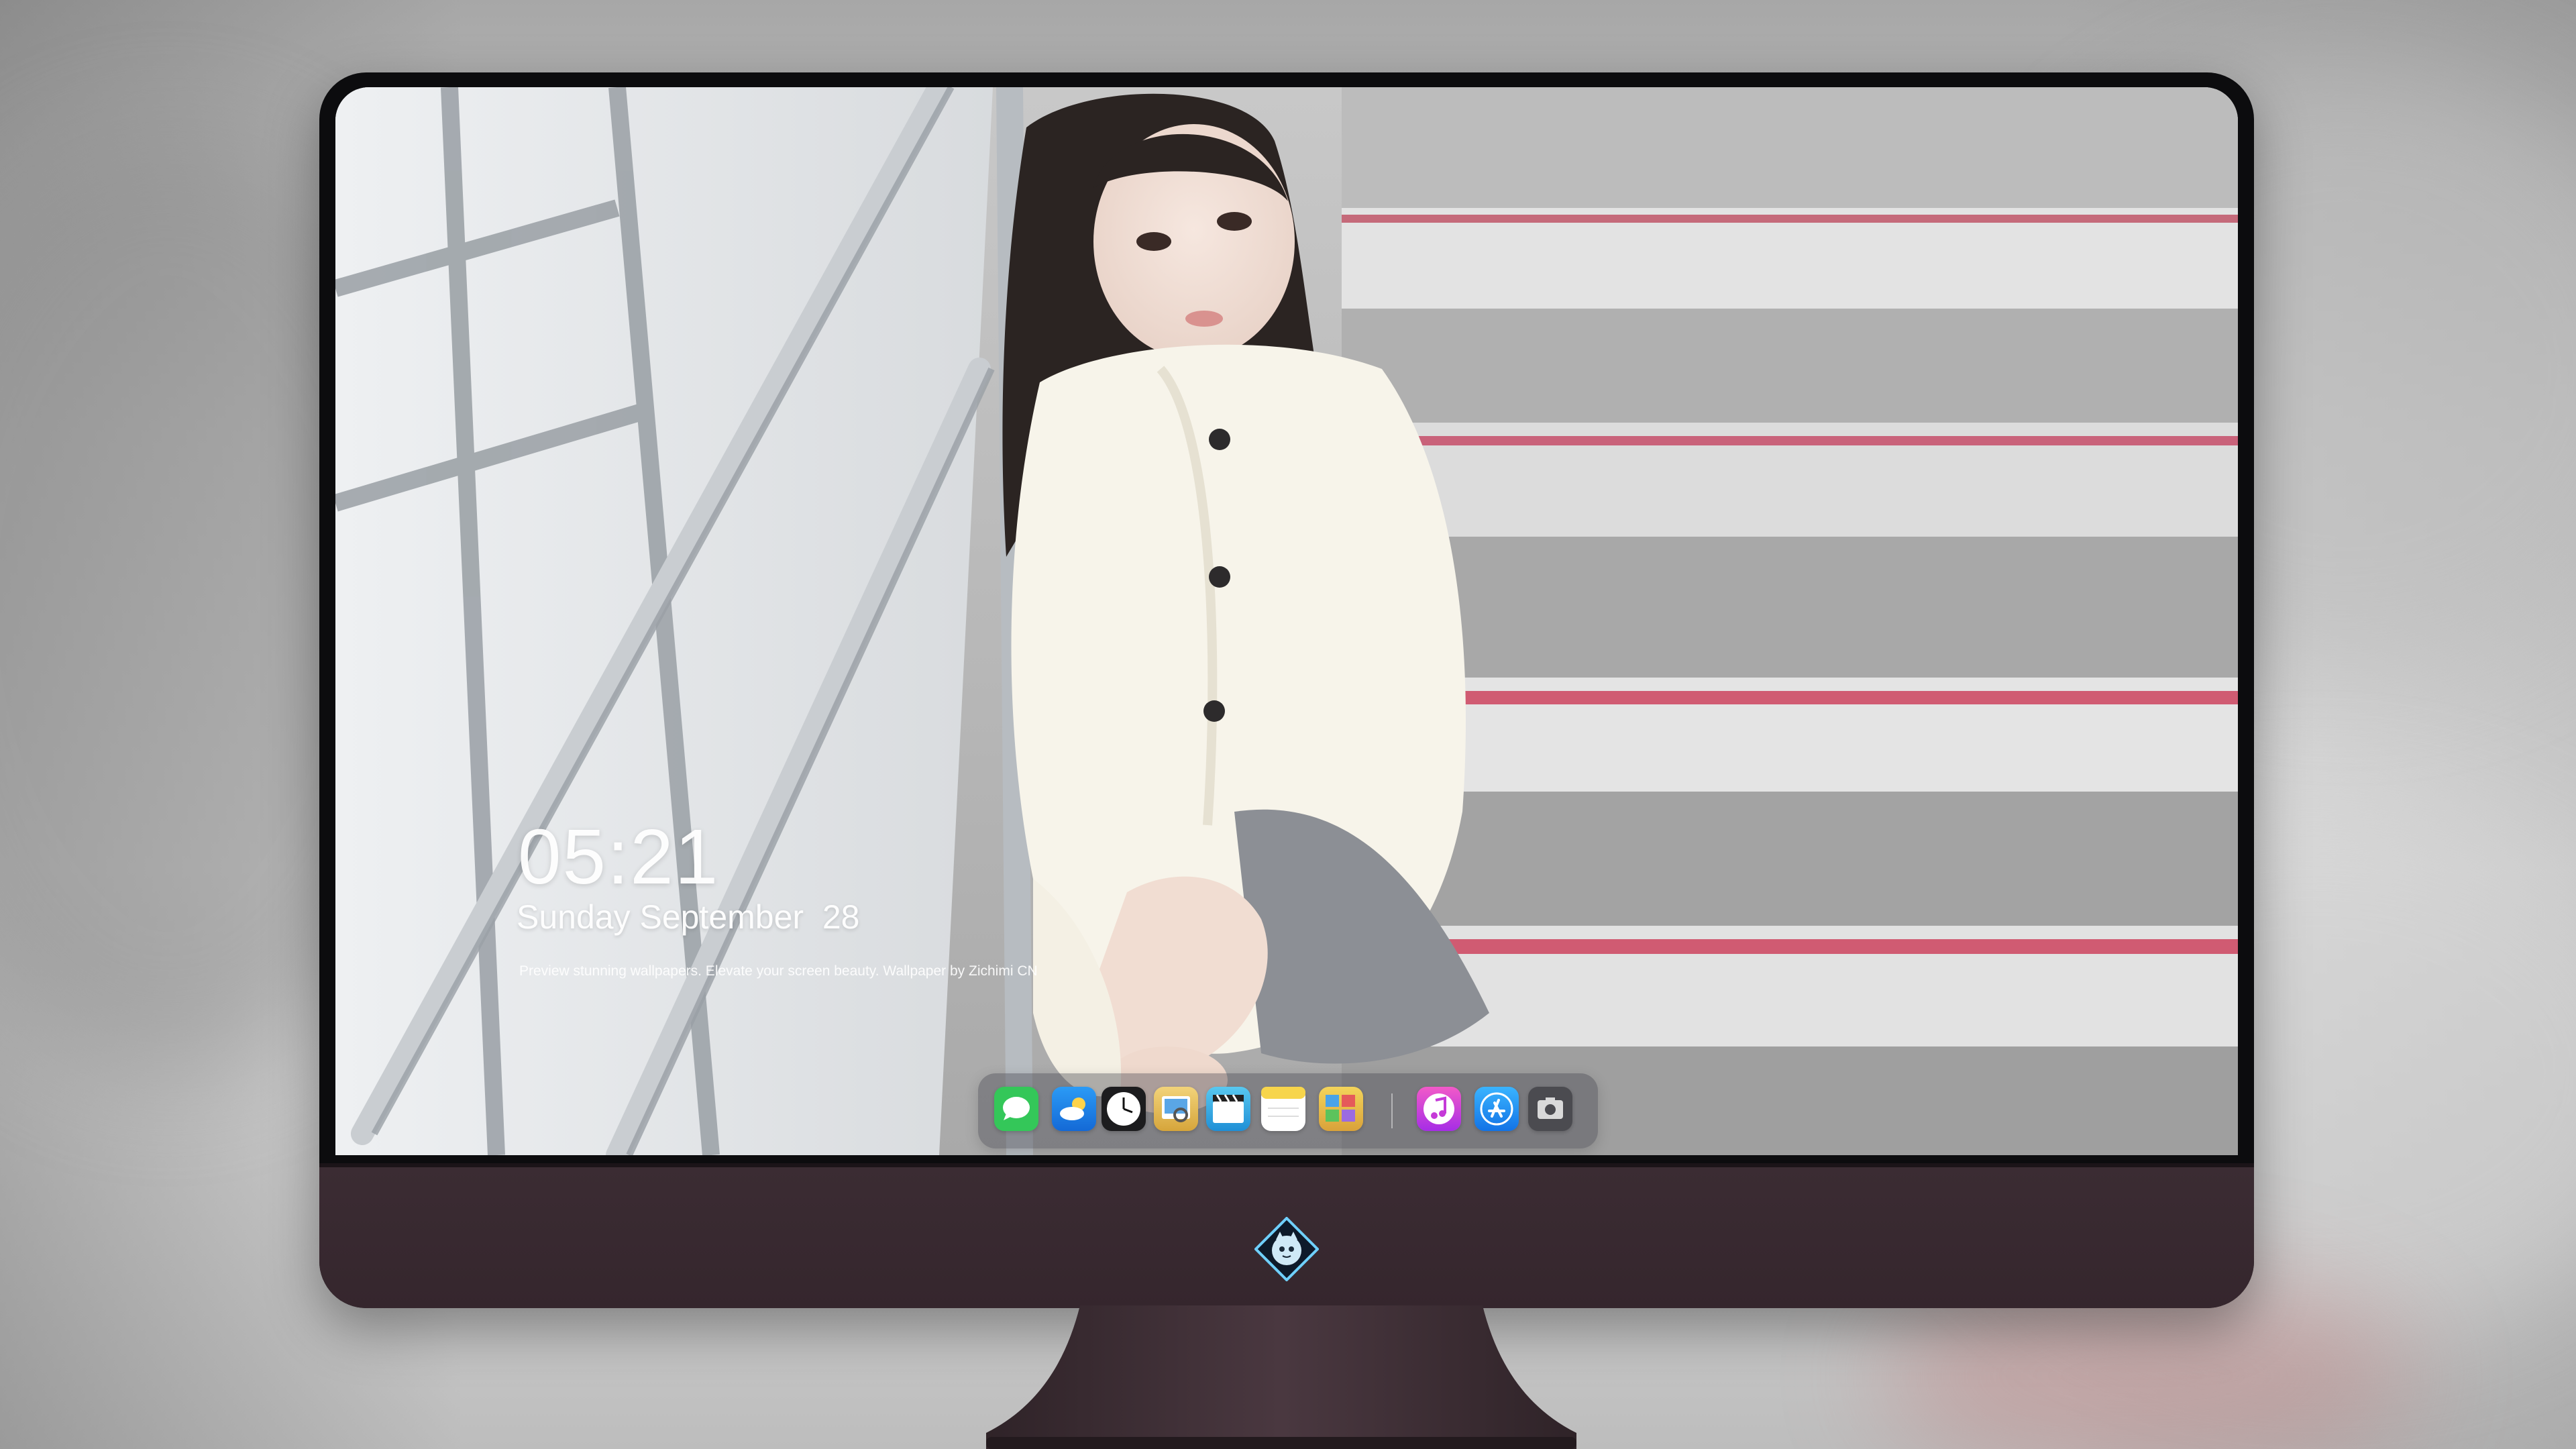  I want to click on screenshot-icon, so click(1550, 1109).